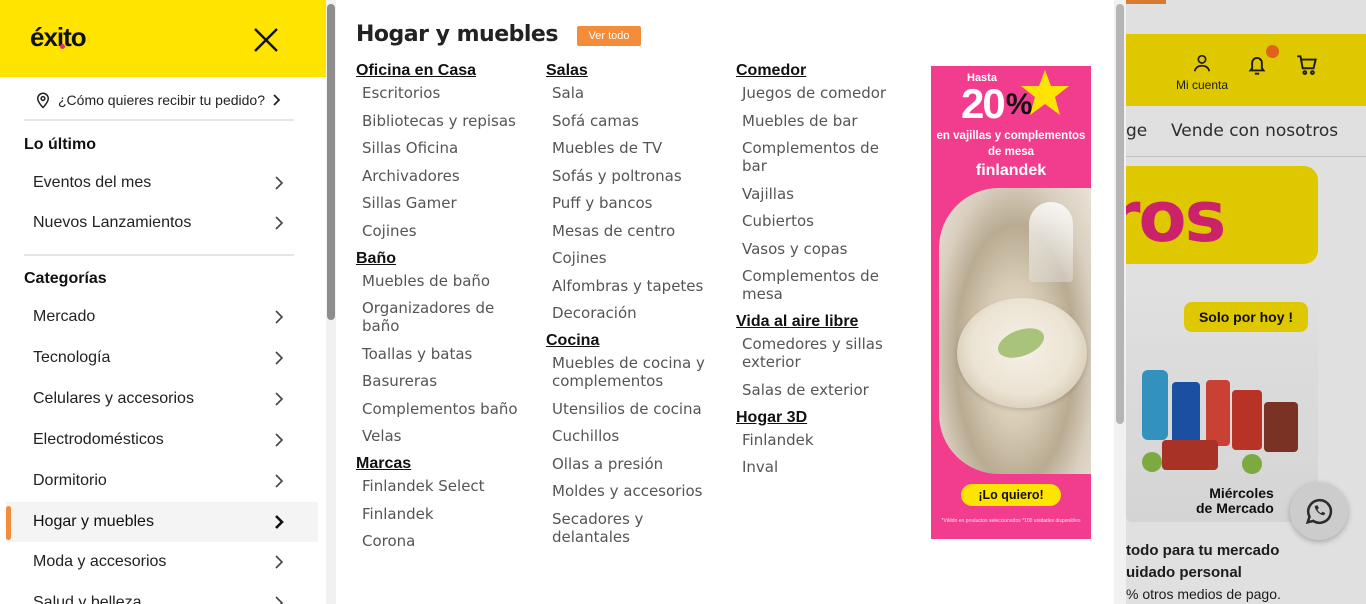 This screenshot has width=1366, height=604. Describe the element at coordinates (100, 562) in the screenshot. I see `sidebar-item-label: Moda y accesorios` at that location.